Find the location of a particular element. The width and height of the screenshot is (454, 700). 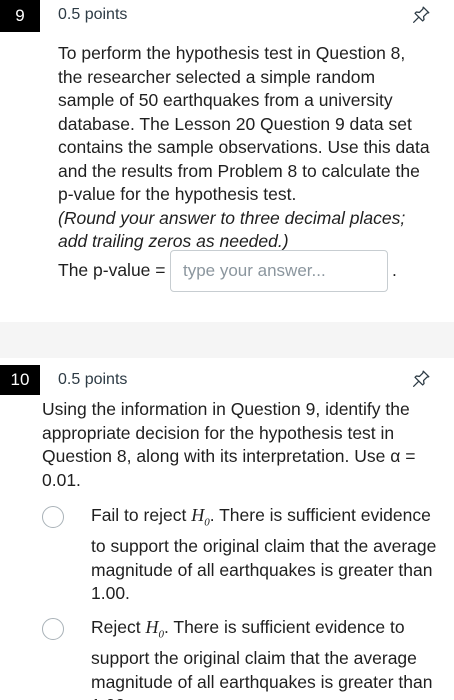

p-value-input is located at coordinates (279, 271).